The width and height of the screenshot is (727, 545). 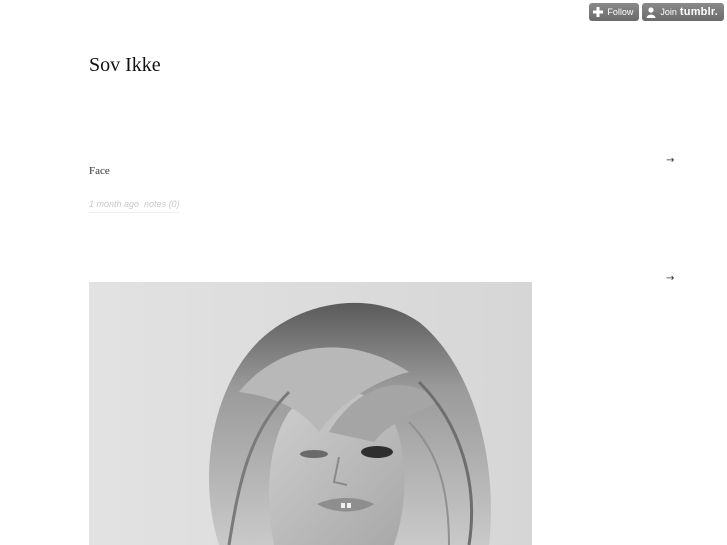 What do you see at coordinates (698, 12) in the screenshot?
I see `tumblr-brand: tumblr.` at bounding box center [698, 12].